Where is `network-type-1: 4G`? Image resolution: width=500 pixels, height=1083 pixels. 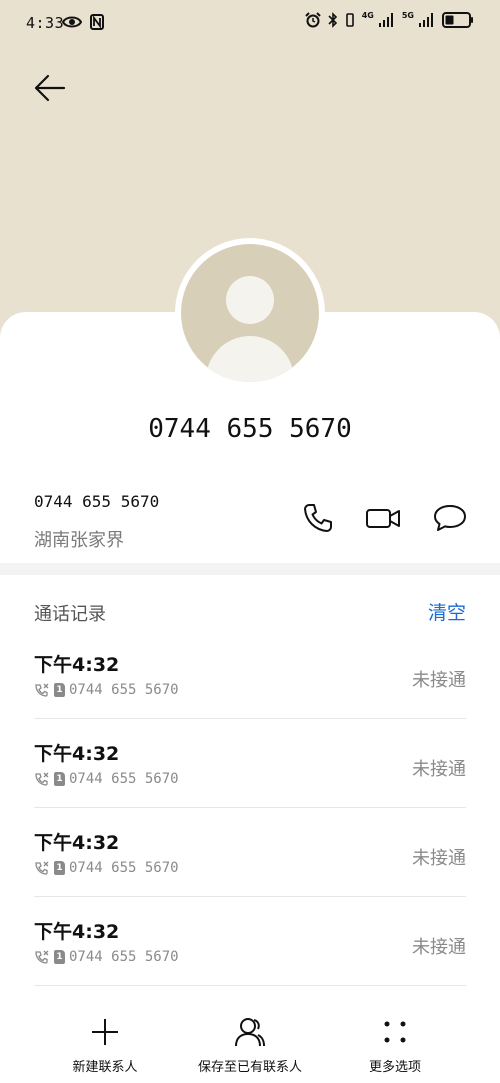
network-type-1: 4G is located at coordinates (367, 15).